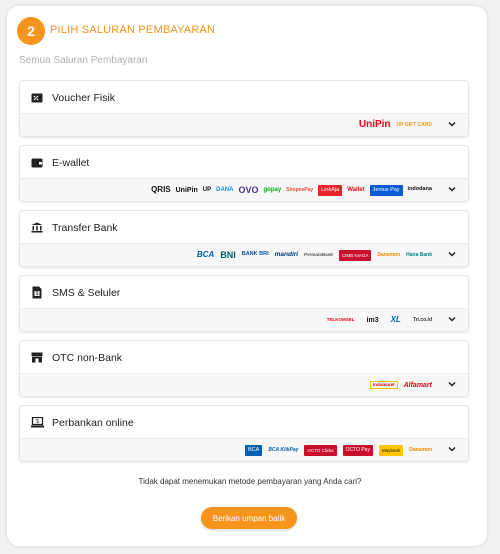 Image resolution: width=500 pixels, height=554 pixels. What do you see at coordinates (37, 358) in the screenshot?
I see `store-icon` at bounding box center [37, 358].